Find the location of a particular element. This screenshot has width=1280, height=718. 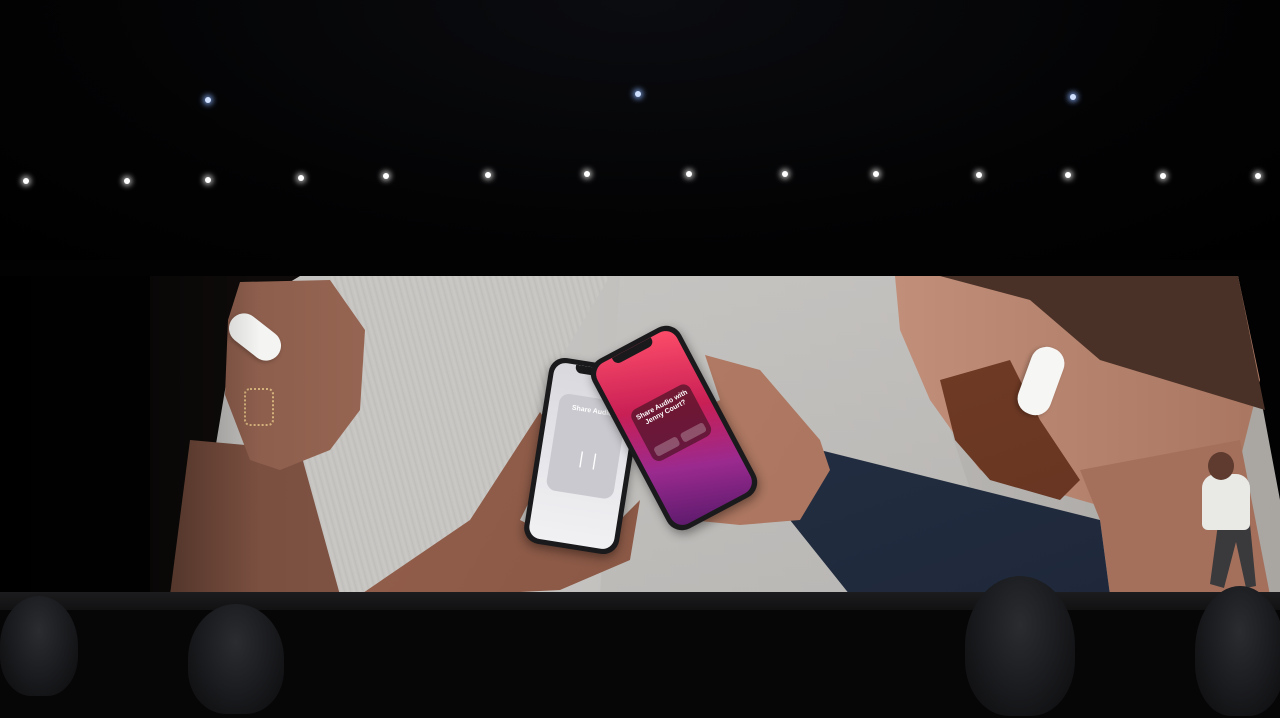

share-audio-popup: Share Audio with Jenny Court? is located at coordinates (671, 422).